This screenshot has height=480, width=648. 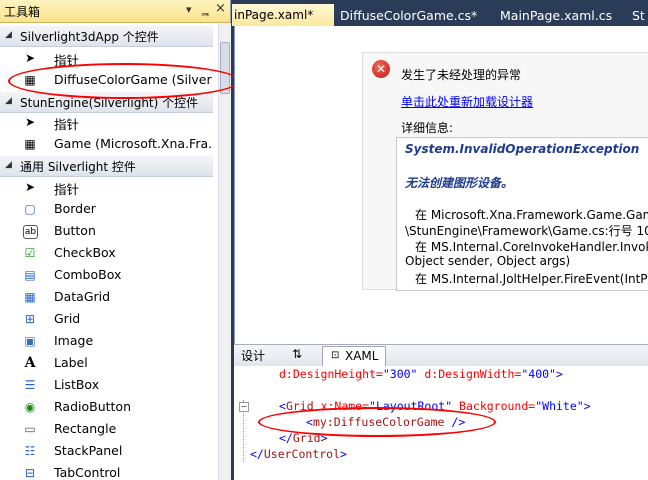 What do you see at coordinates (30, 341) in the screenshot?
I see `image-icon: ▣` at bounding box center [30, 341].